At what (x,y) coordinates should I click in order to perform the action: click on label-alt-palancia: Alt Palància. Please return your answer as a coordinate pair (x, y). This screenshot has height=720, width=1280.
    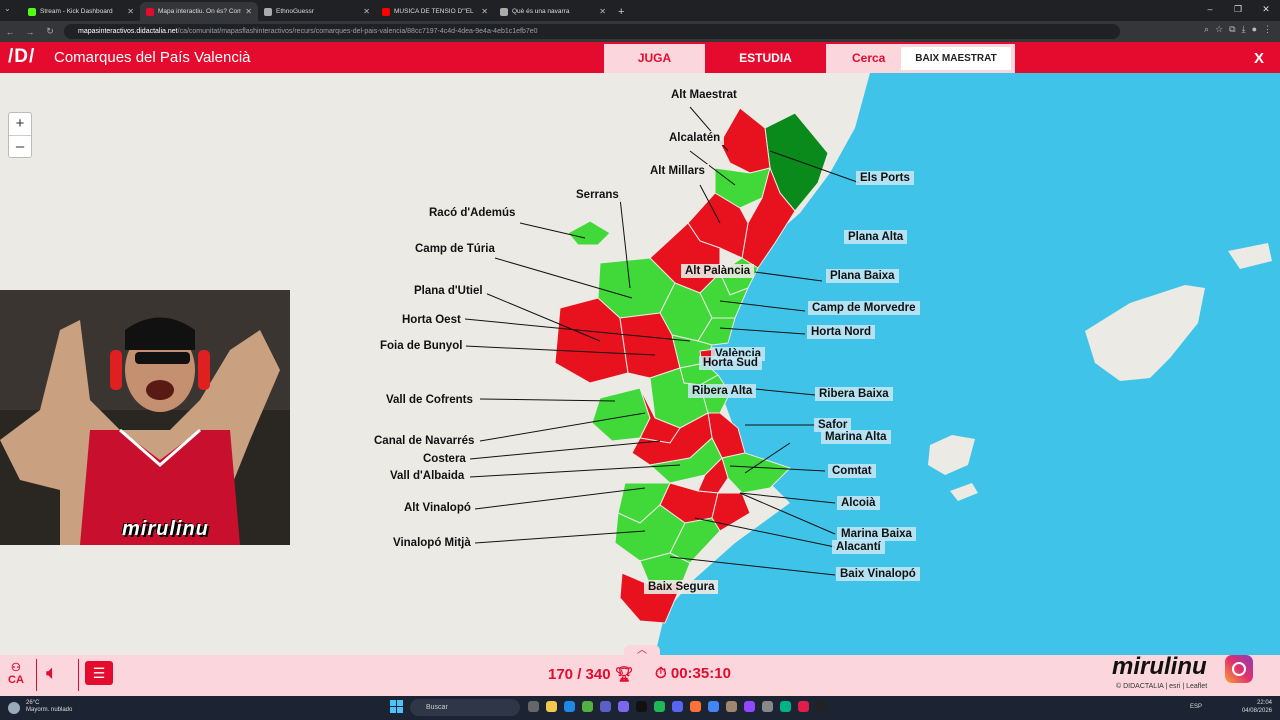
    Looking at the image, I should click on (718, 271).